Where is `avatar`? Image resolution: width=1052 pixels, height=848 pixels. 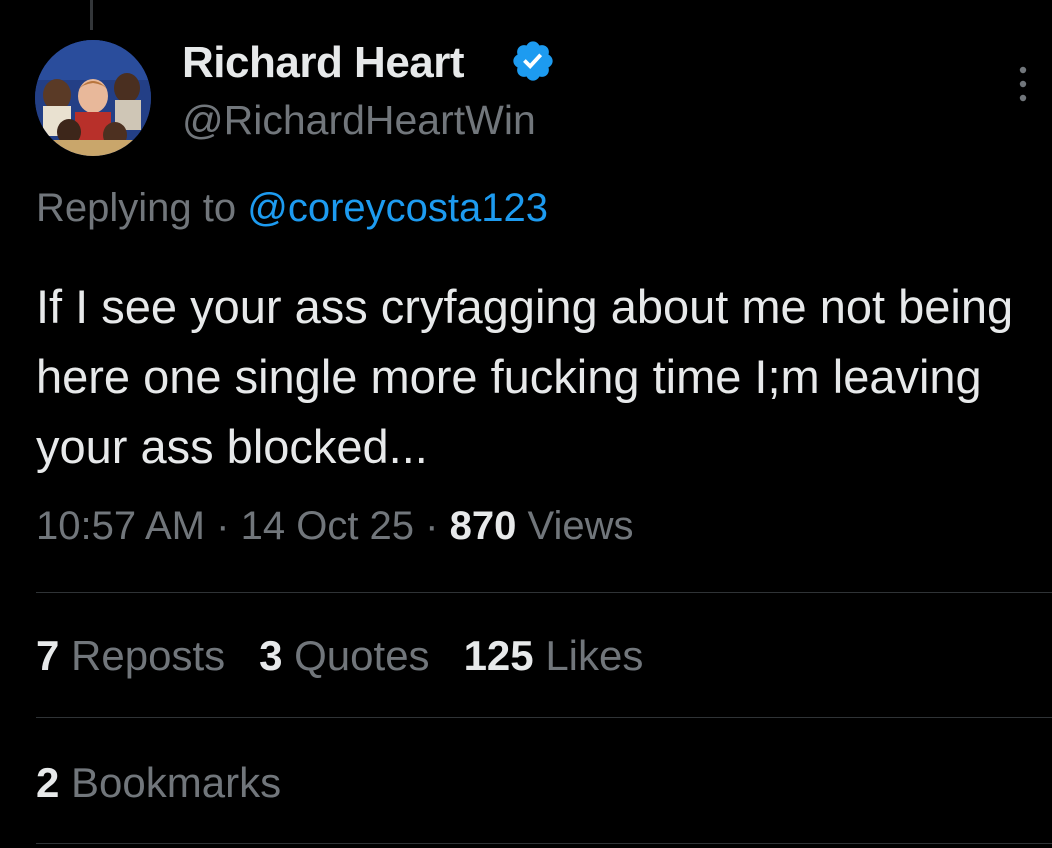 avatar is located at coordinates (93, 98).